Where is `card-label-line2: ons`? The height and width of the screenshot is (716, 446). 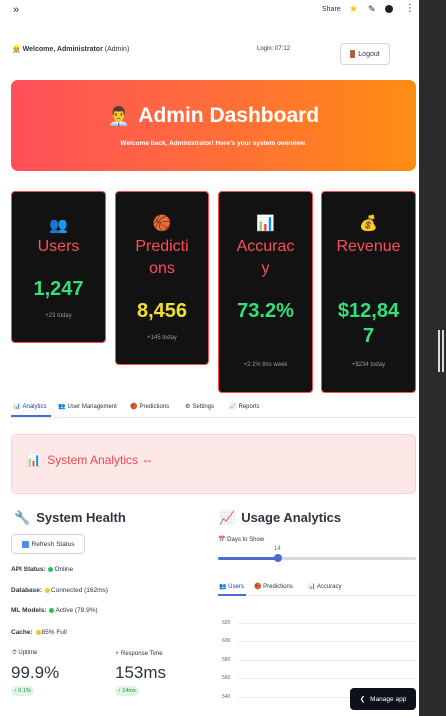
card-label-line2: ons is located at coordinates (162, 268).